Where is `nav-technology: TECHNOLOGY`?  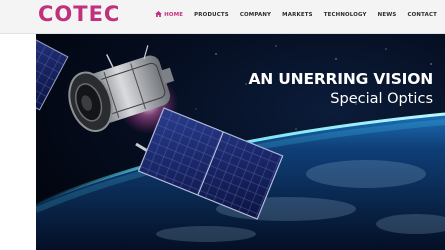 nav-technology: TECHNOLOGY is located at coordinates (345, 15).